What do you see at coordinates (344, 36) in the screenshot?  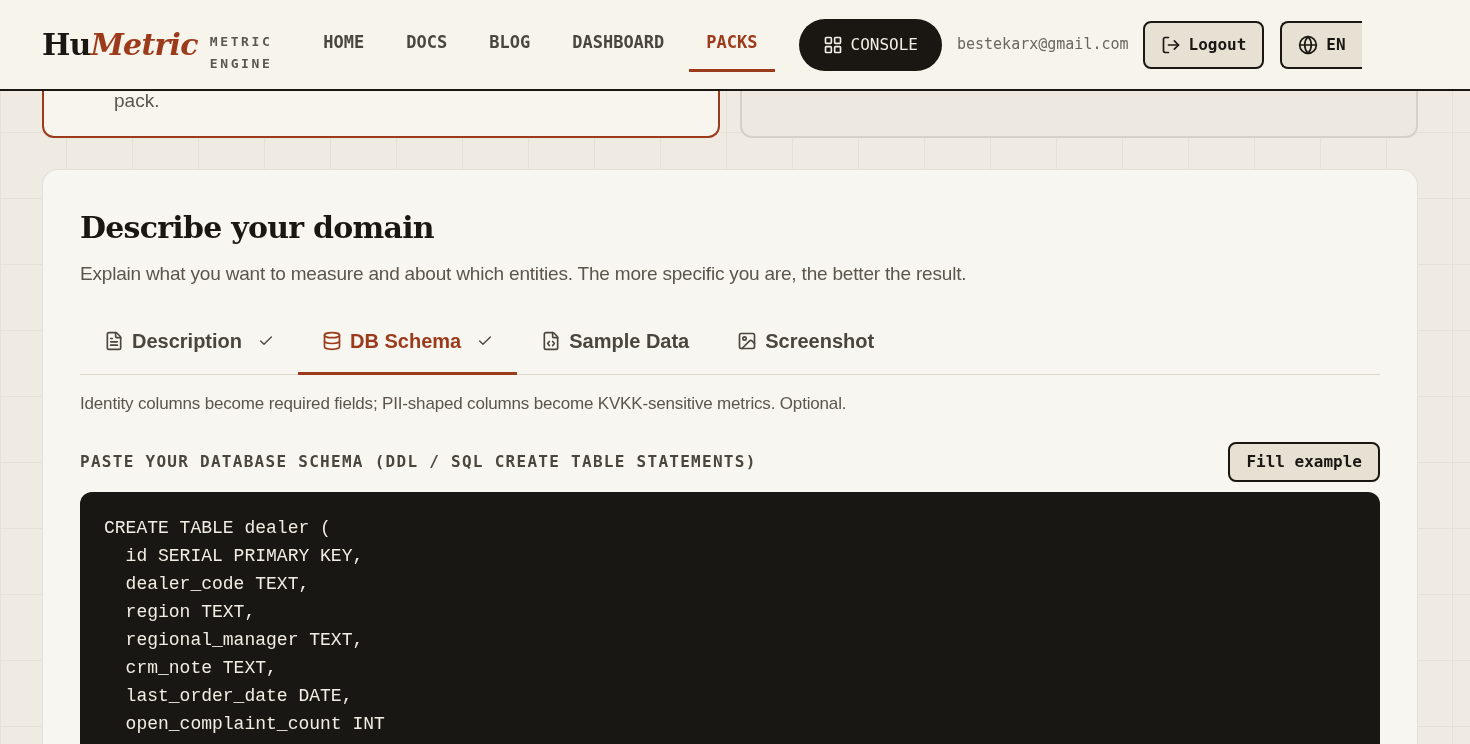 I see `nav-link: HOME` at bounding box center [344, 36].